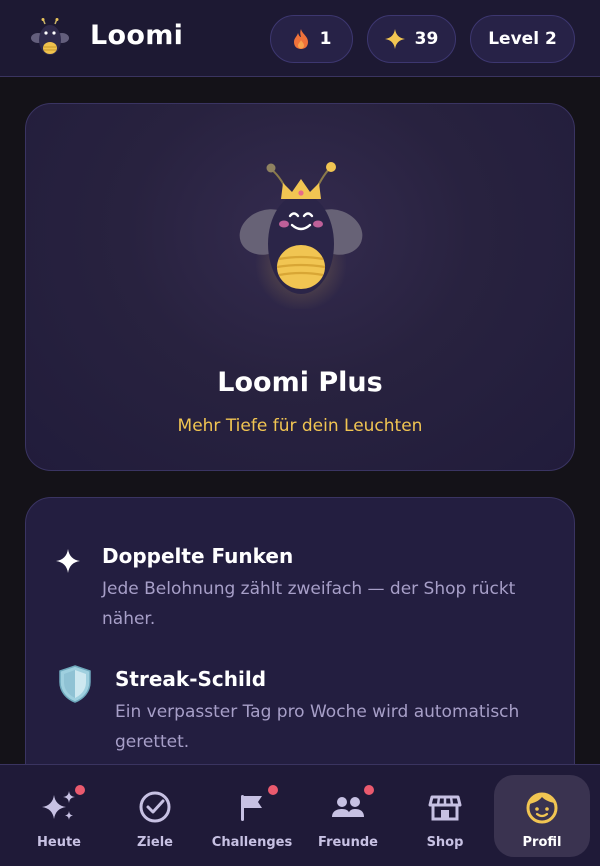  Describe the element at coordinates (252, 842) in the screenshot. I see `nav-label: Challenges` at that location.